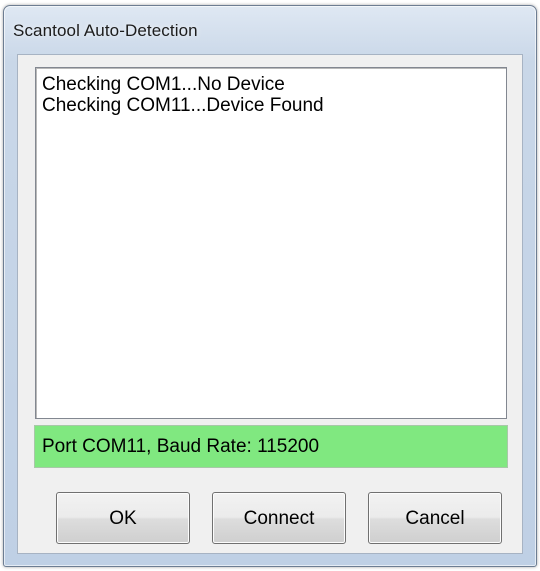  Describe the element at coordinates (279, 518) in the screenshot. I see `connect-button: Connect` at that location.